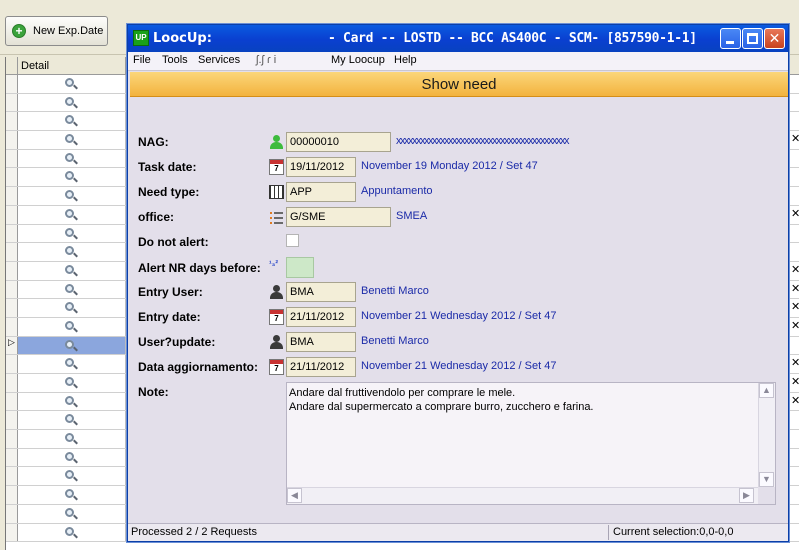 This screenshot has height=550, width=799. Describe the element at coordinates (766, 390) in the screenshot. I see `scroll-up-icon: ▲` at that location.